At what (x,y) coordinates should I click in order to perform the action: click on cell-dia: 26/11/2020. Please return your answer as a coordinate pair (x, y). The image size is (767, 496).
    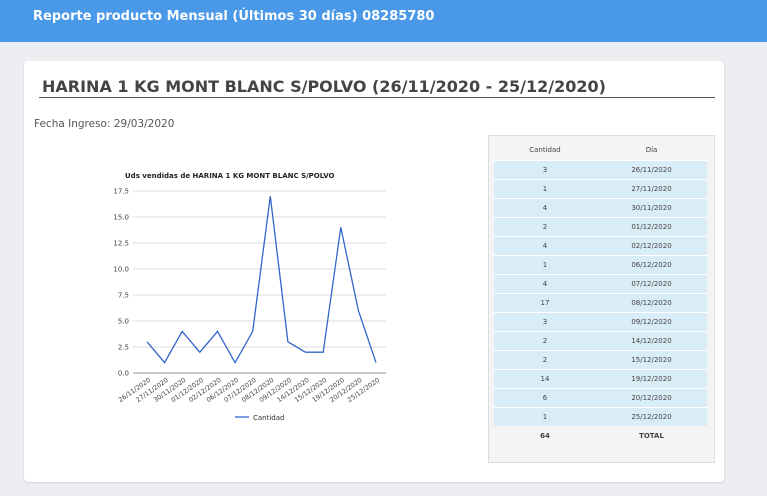
    Looking at the image, I should click on (651, 169).